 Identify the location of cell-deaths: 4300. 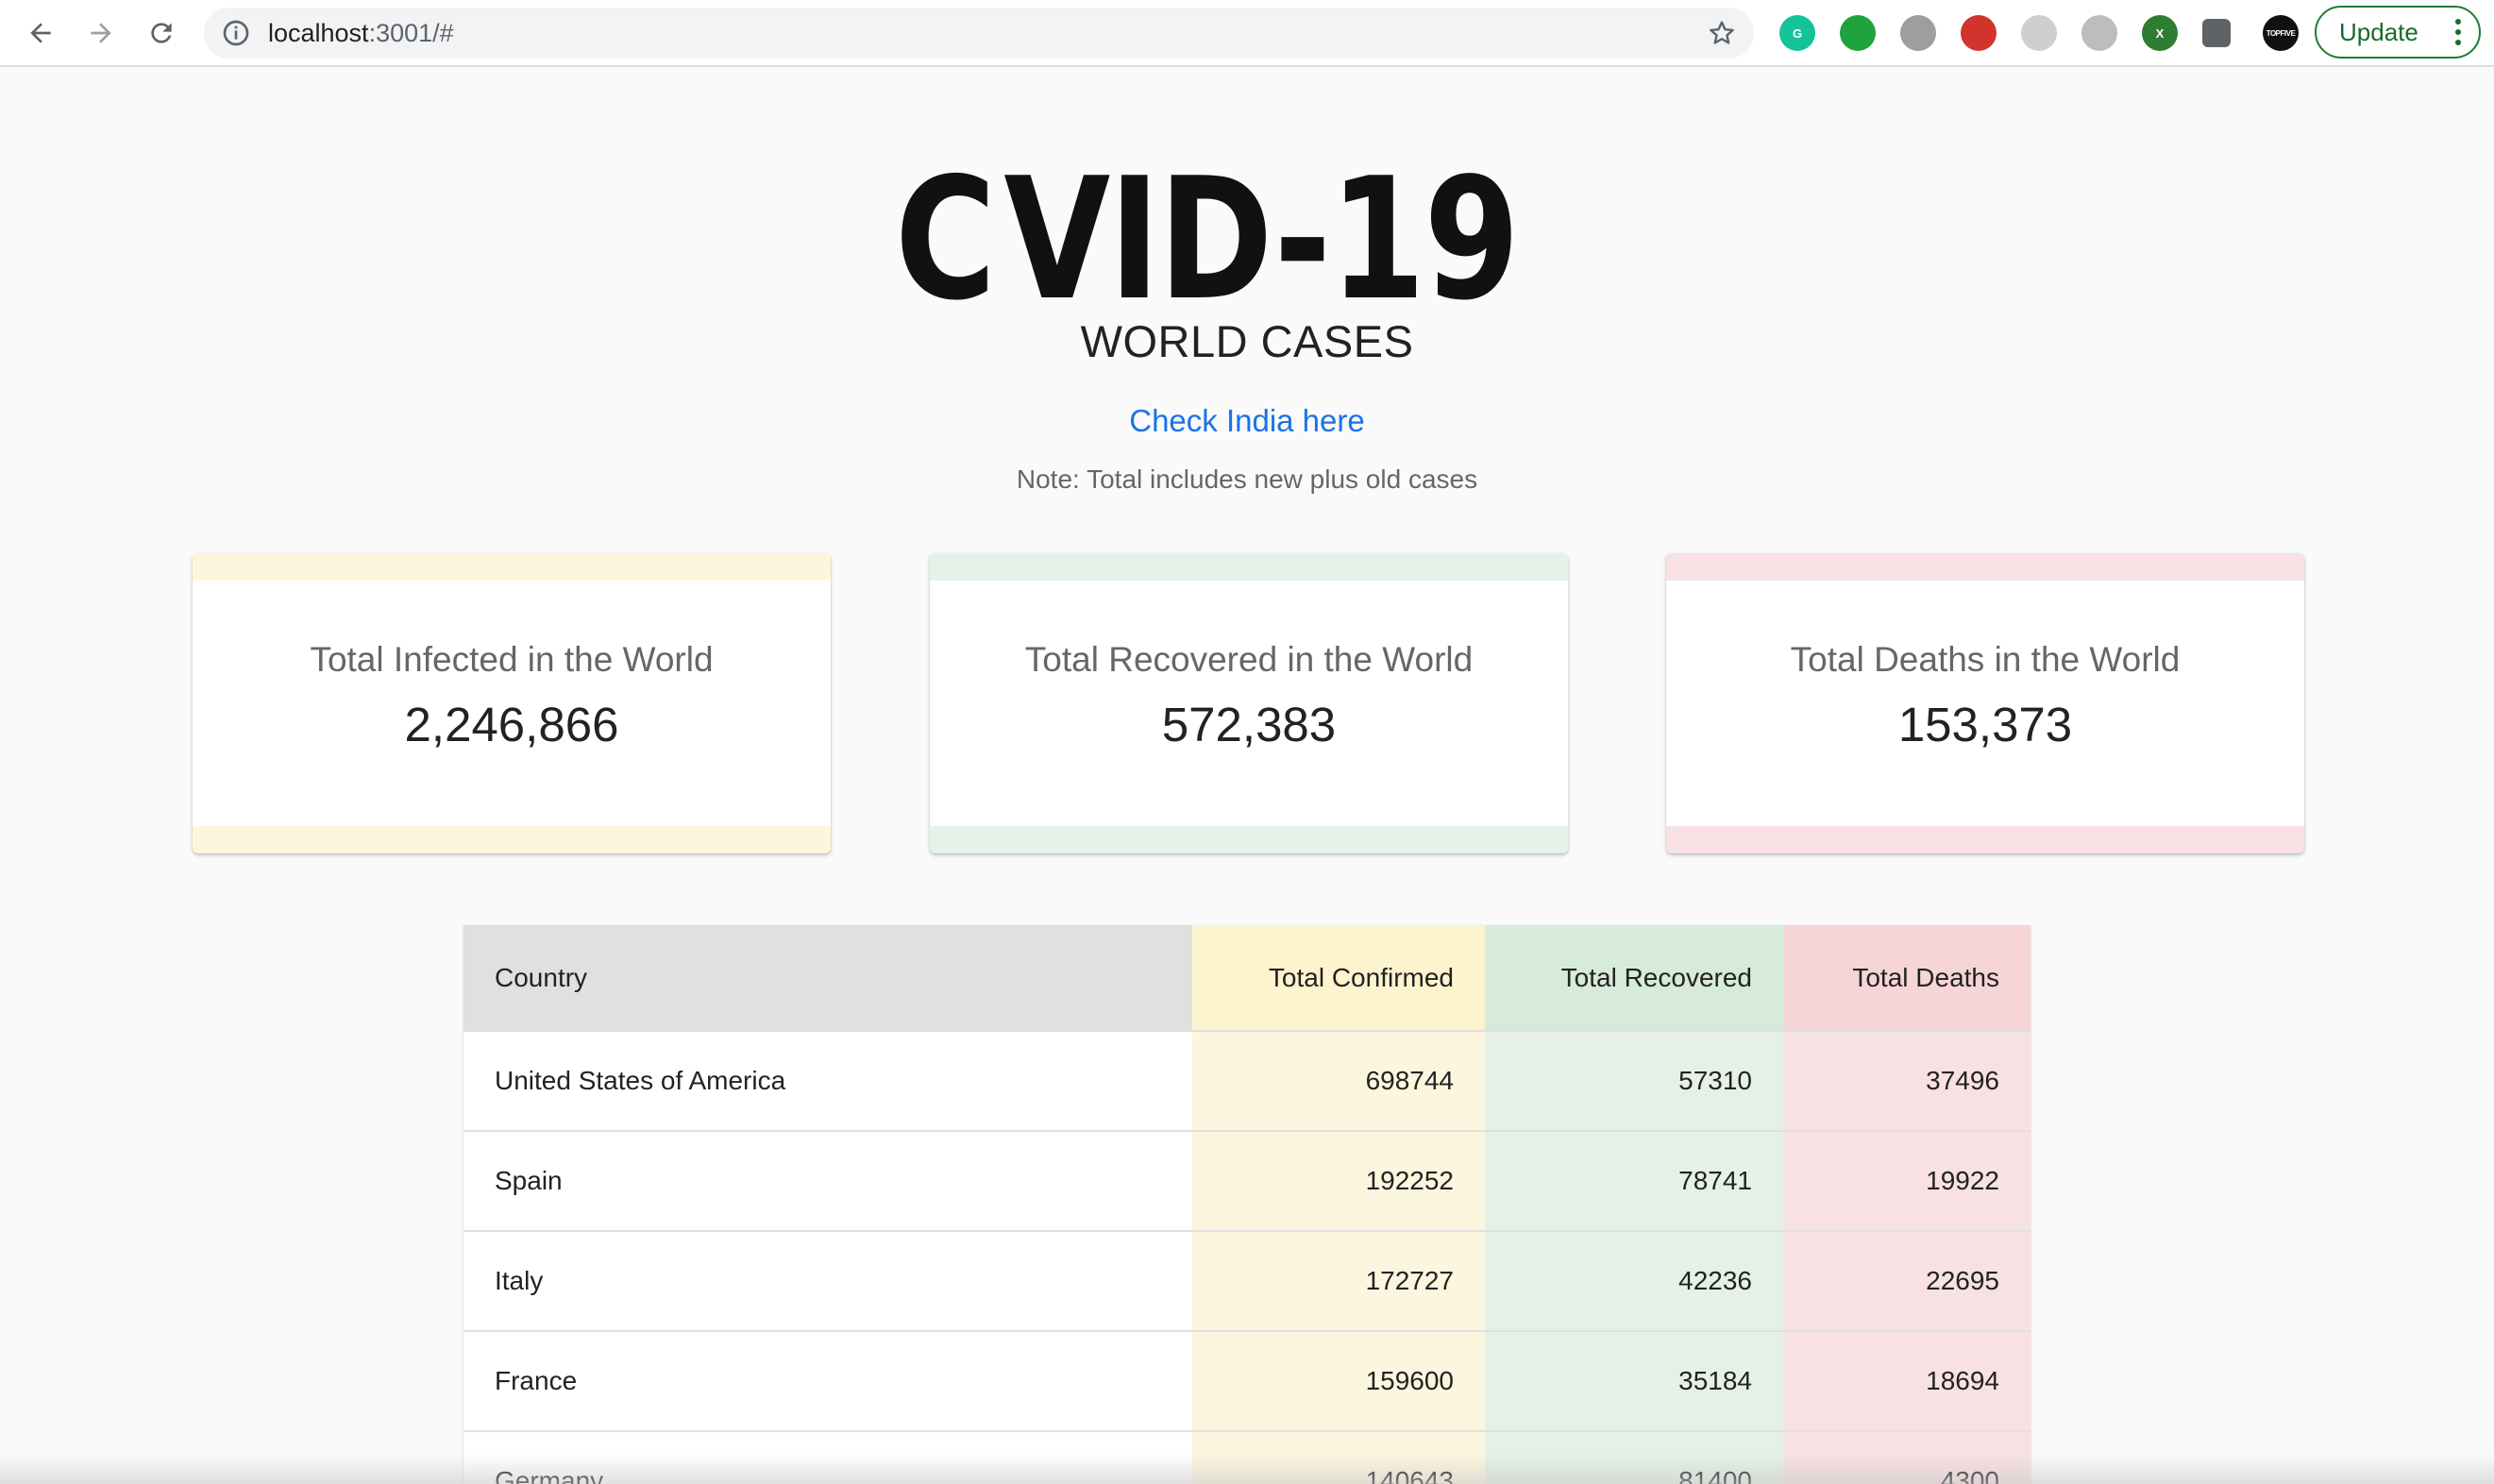
(1907, 1457).